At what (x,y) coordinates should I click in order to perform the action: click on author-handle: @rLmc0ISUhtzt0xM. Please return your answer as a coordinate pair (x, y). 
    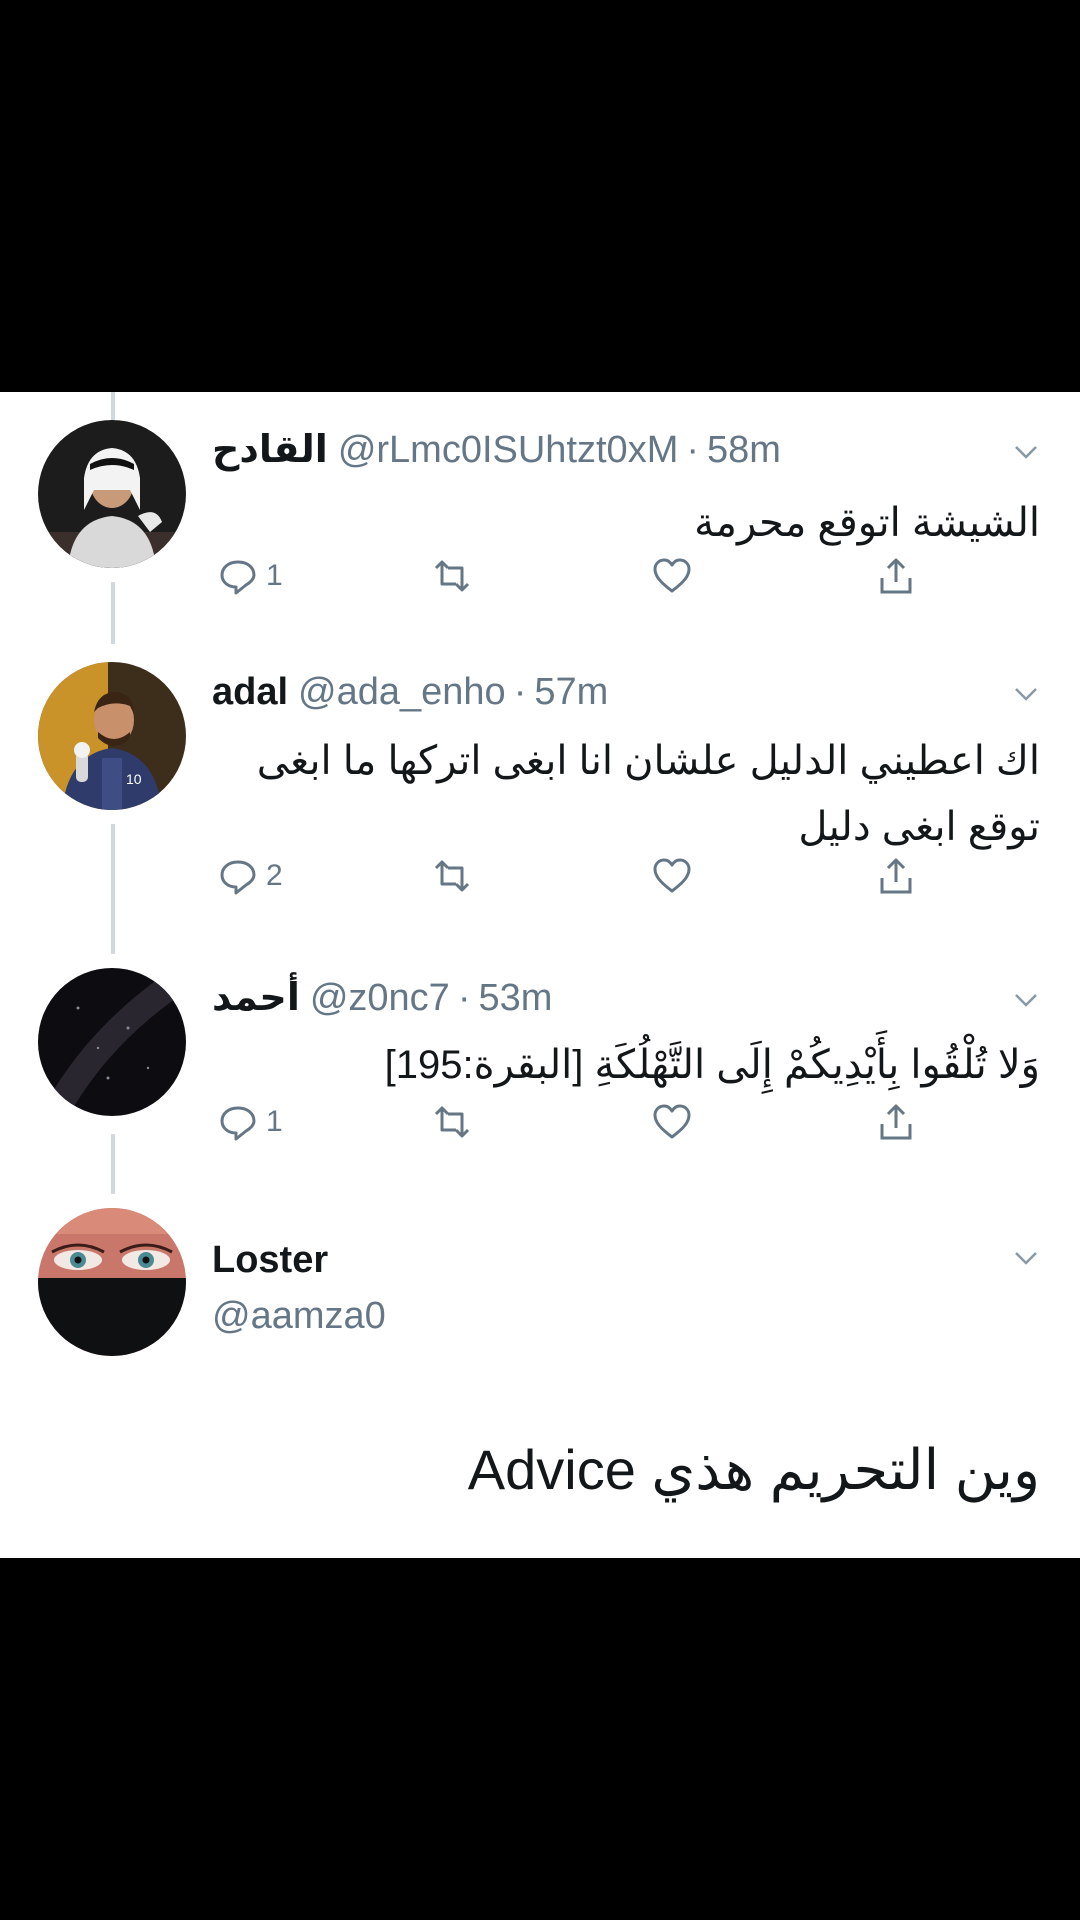
    Looking at the image, I should click on (508, 450).